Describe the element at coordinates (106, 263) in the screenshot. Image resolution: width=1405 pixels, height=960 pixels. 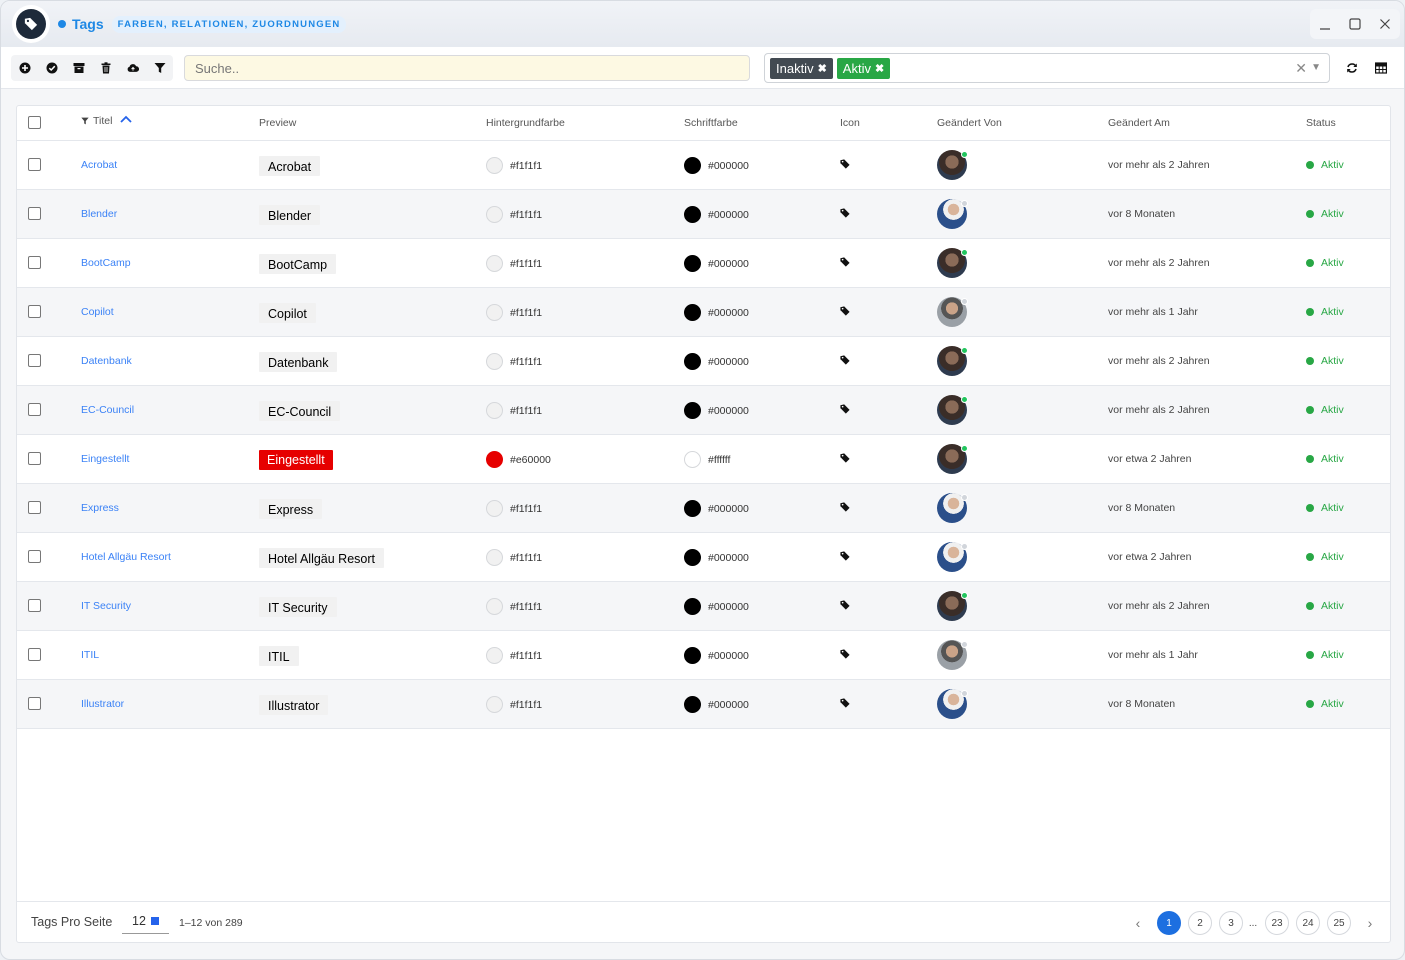
I see `tag-title-link: BootCamp` at that location.